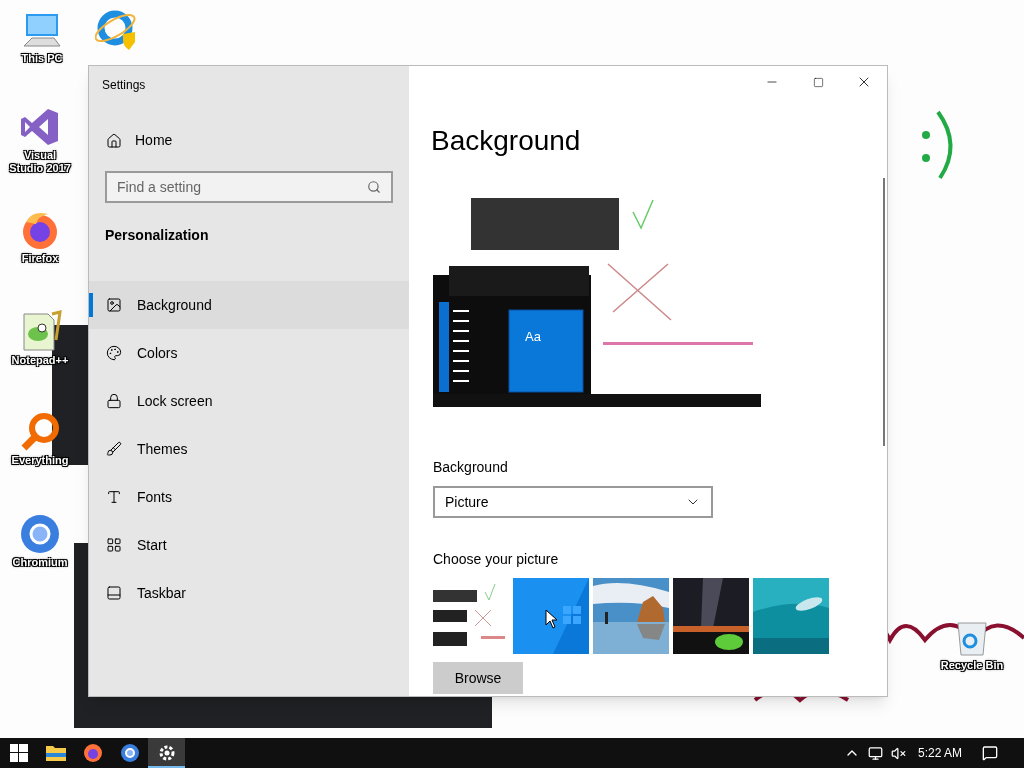  Describe the element at coordinates (506, 141) in the screenshot. I see `page-title: Background` at that location.